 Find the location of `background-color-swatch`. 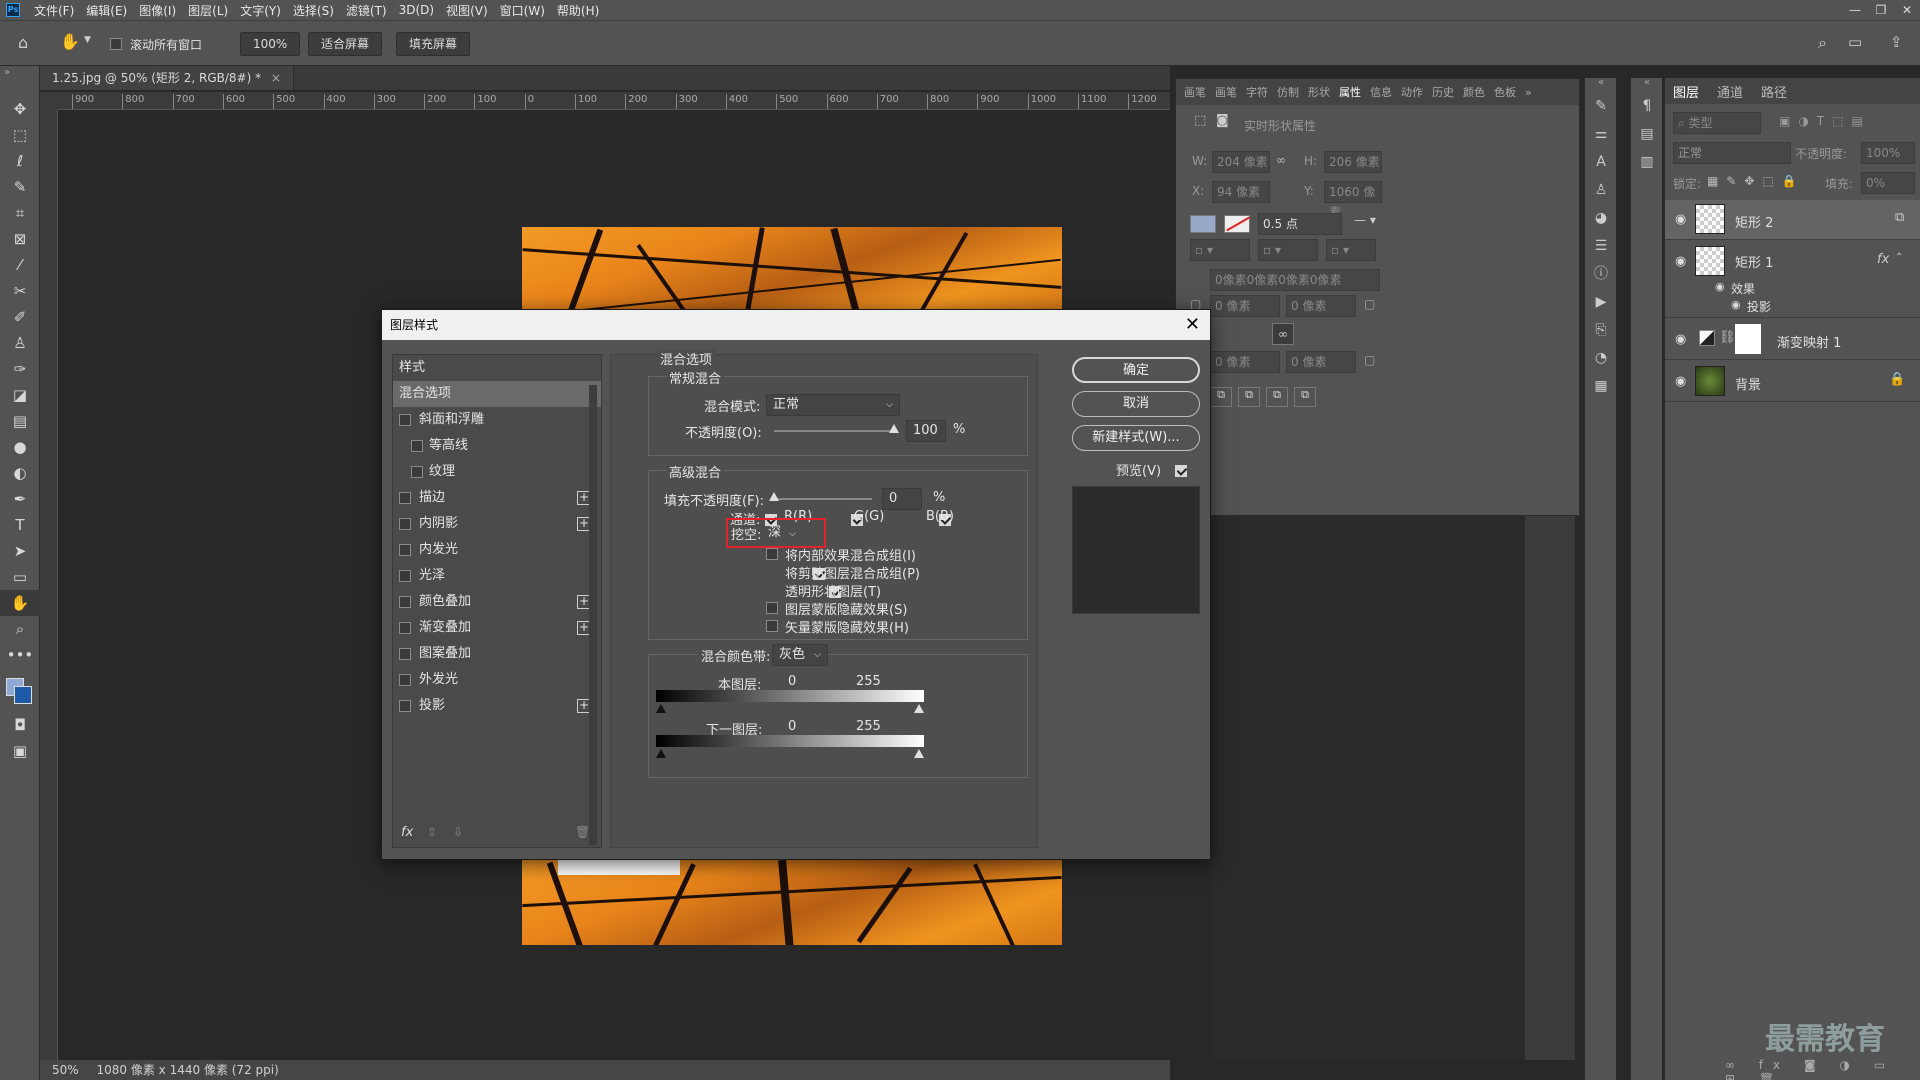

background-color-swatch is located at coordinates (23, 695).